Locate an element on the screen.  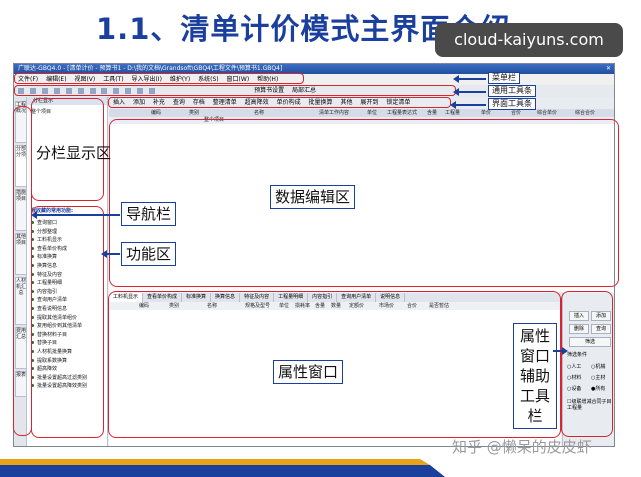
function-area-callout: 功能区 is located at coordinates (149, 254).